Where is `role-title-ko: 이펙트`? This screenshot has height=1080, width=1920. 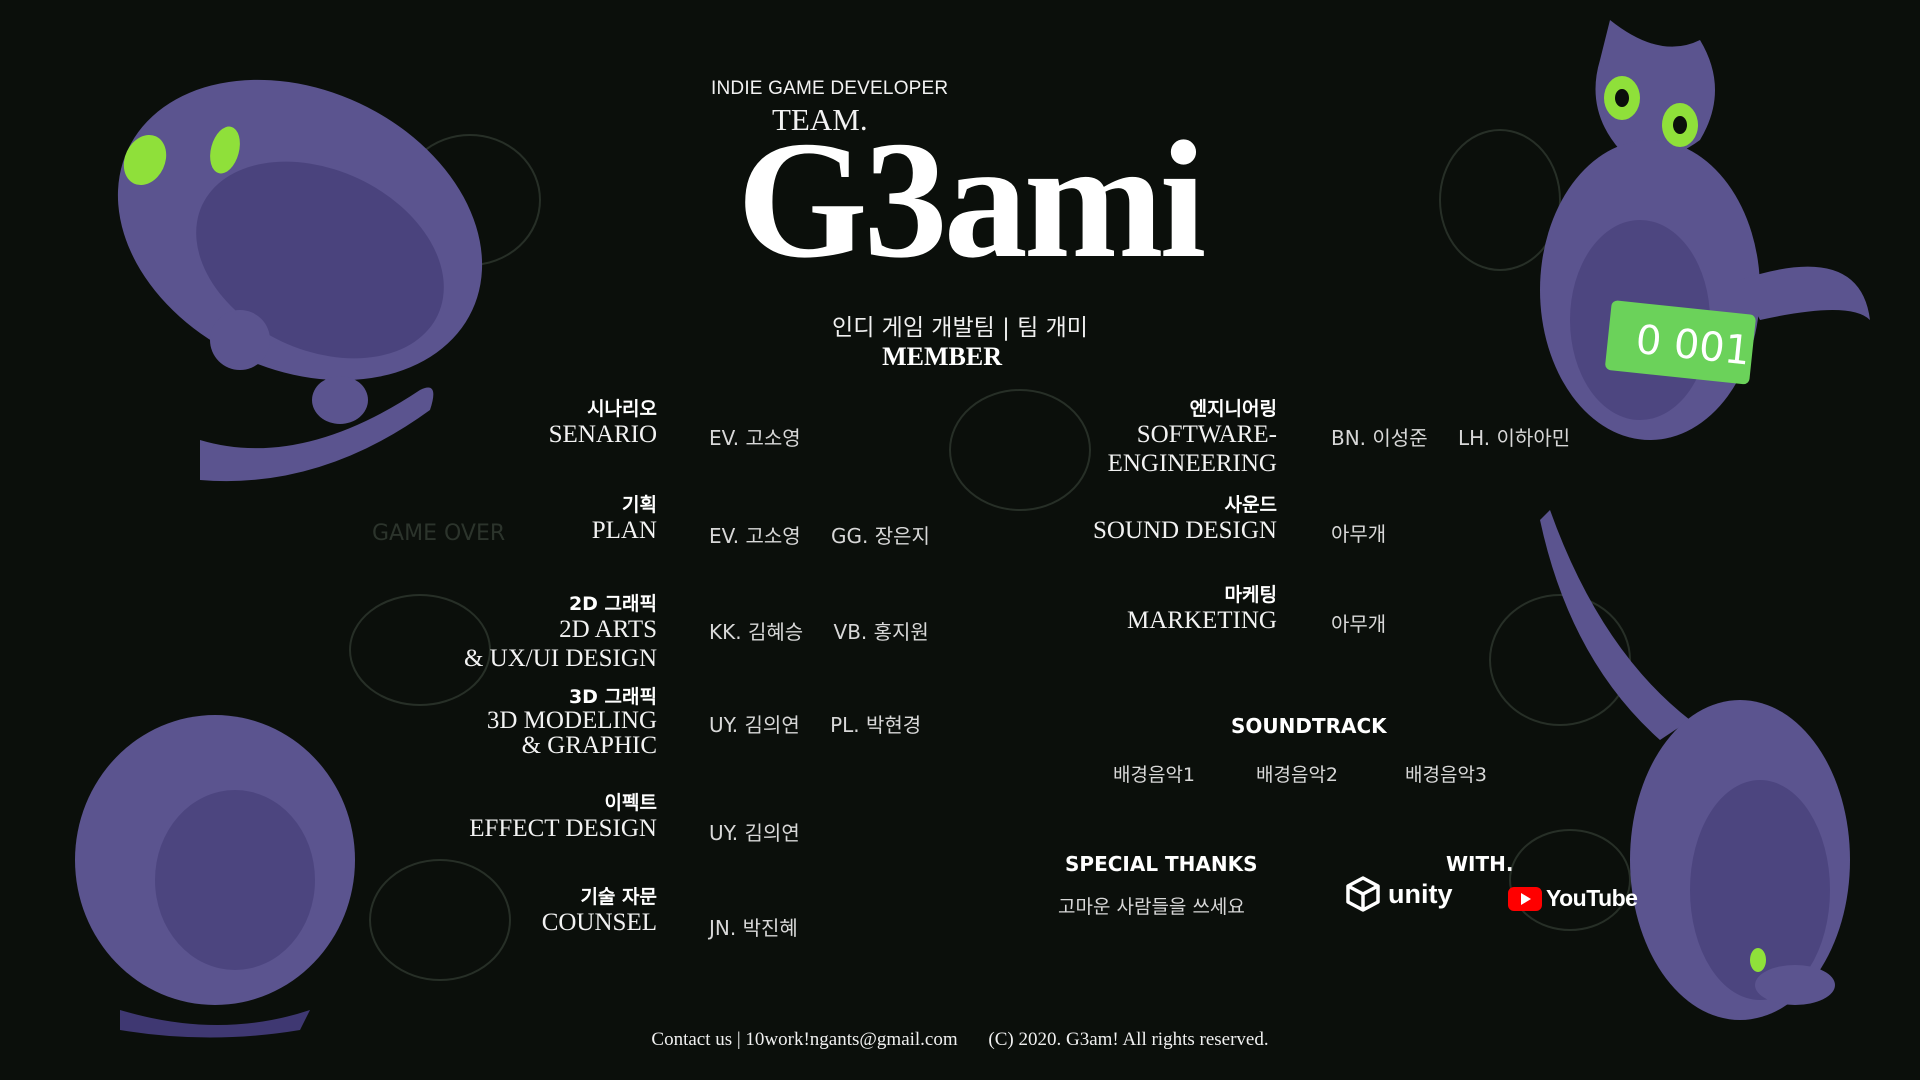 role-title-ko: 이펙트 is located at coordinates (630, 803).